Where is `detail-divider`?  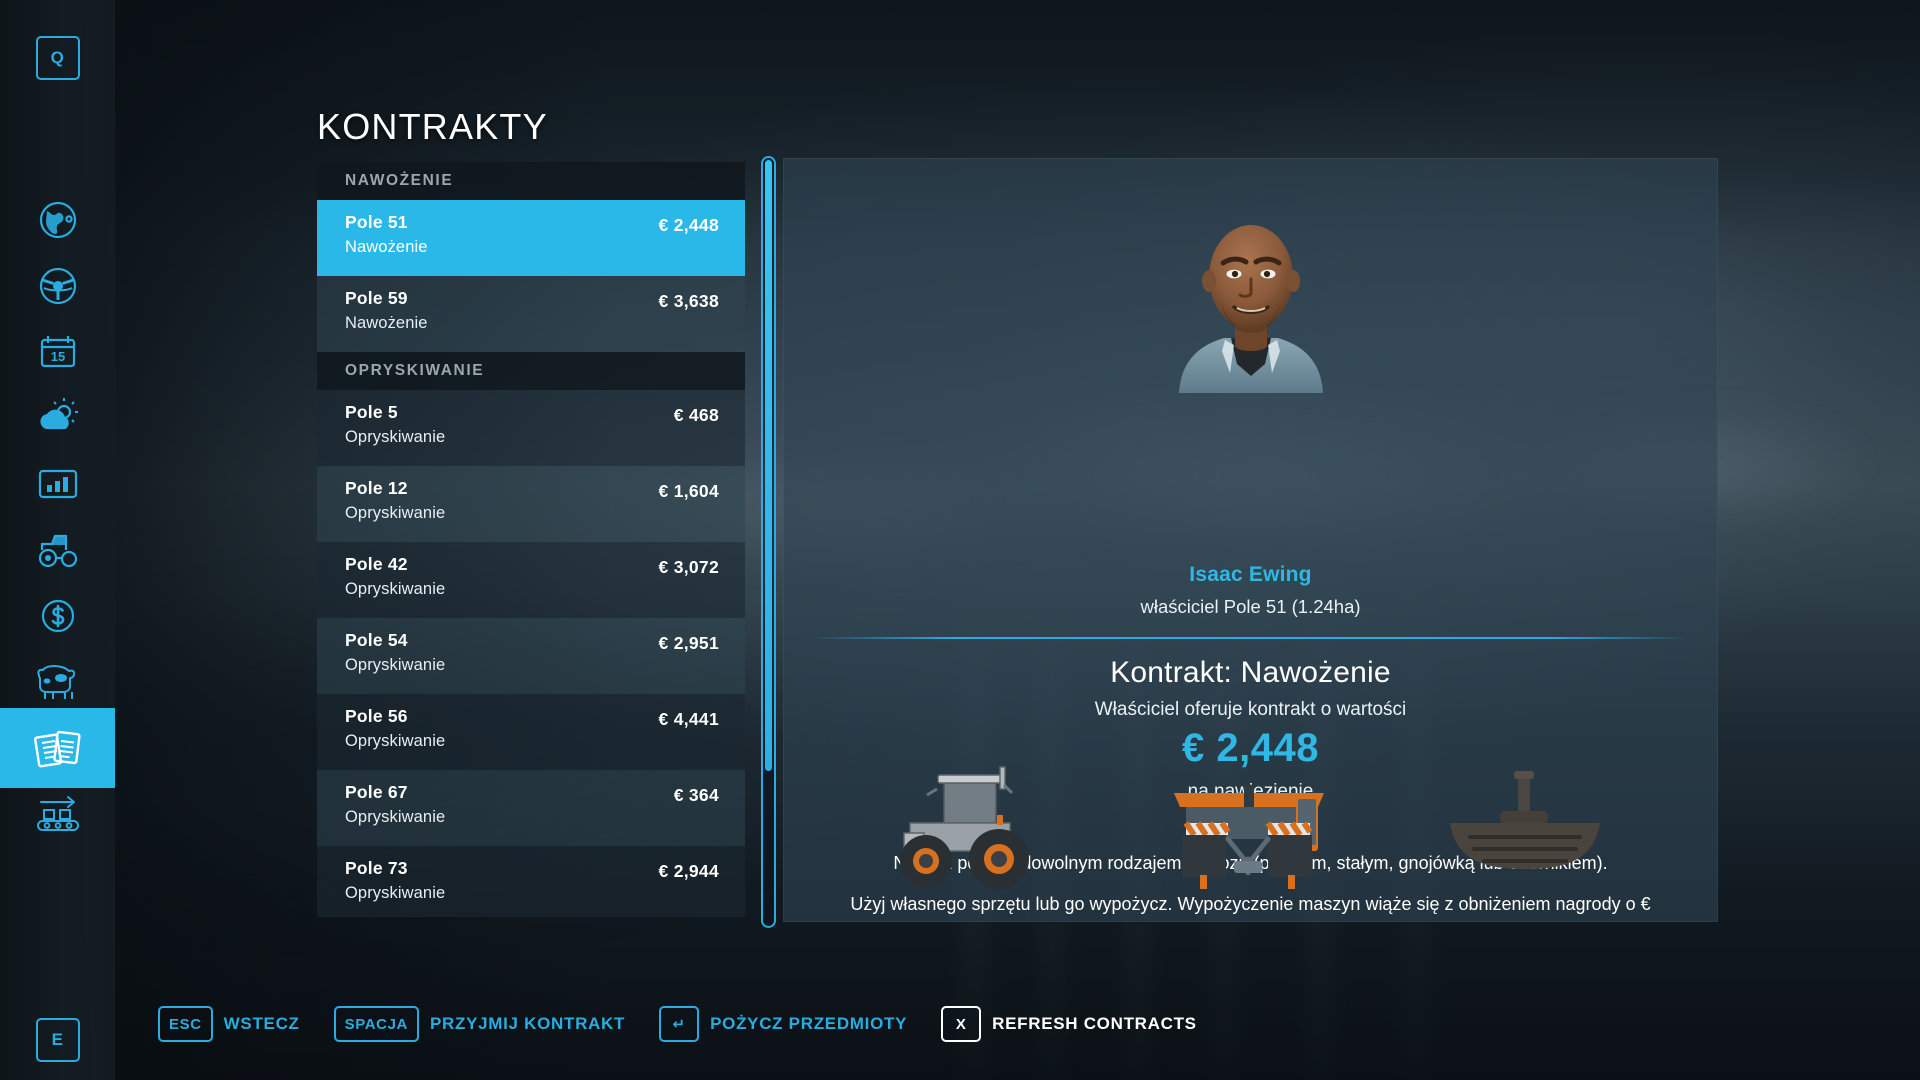
detail-divider is located at coordinates (1250, 638).